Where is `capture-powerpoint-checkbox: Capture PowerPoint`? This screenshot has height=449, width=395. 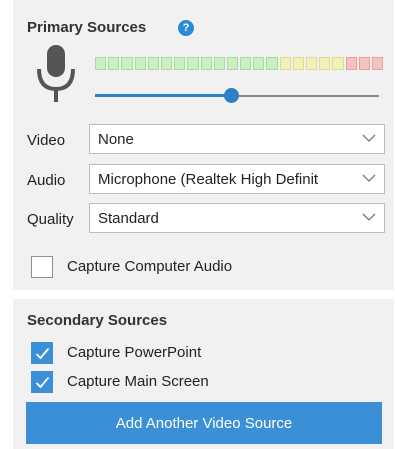 capture-powerpoint-checkbox: Capture PowerPoint is located at coordinates (201, 353).